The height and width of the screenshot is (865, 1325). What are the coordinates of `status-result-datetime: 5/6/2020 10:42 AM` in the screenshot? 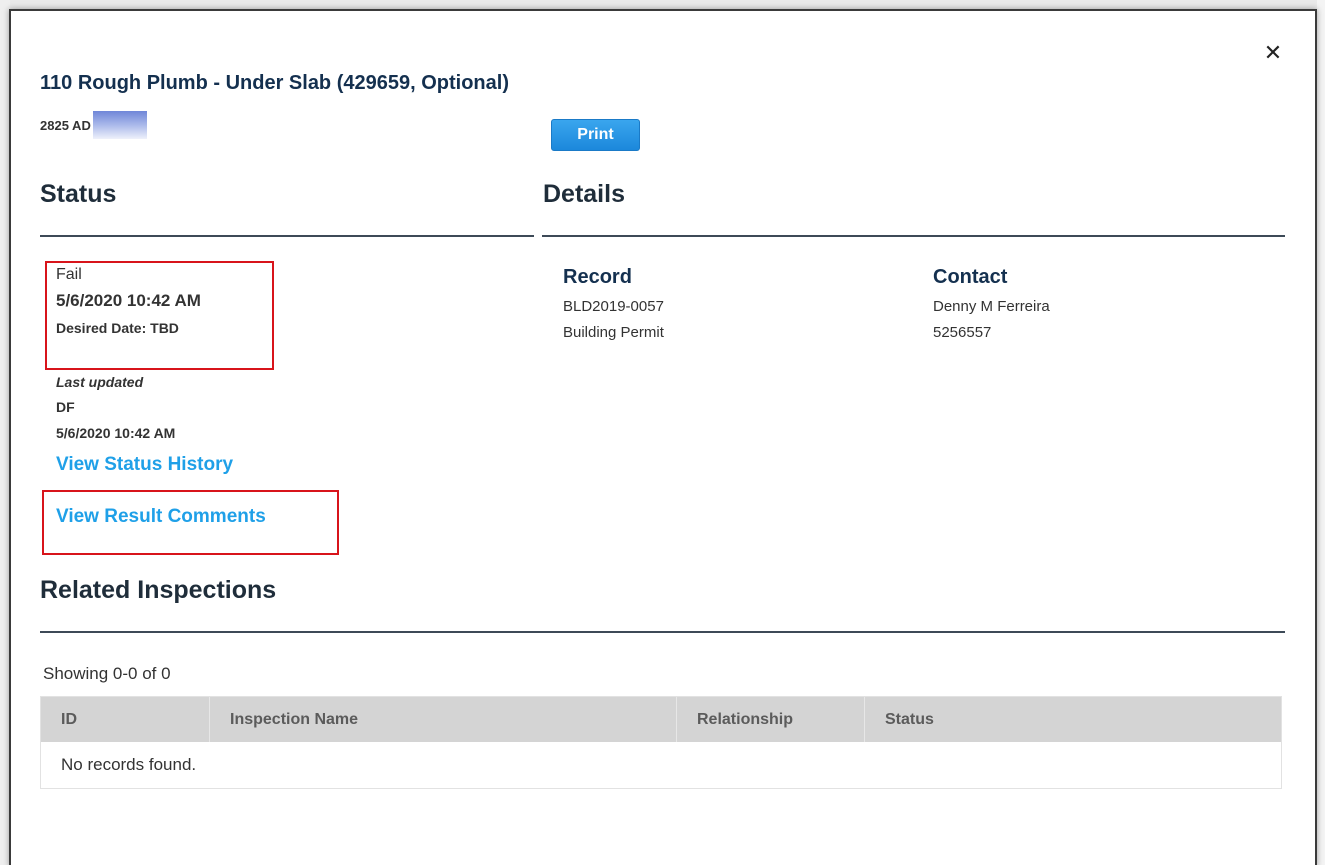 It's located at (128, 300).